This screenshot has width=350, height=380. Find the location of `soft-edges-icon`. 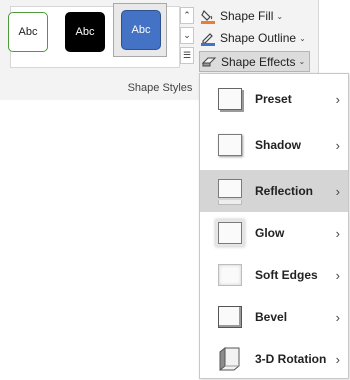

soft-edges-icon is located at coordinates (230, 275).